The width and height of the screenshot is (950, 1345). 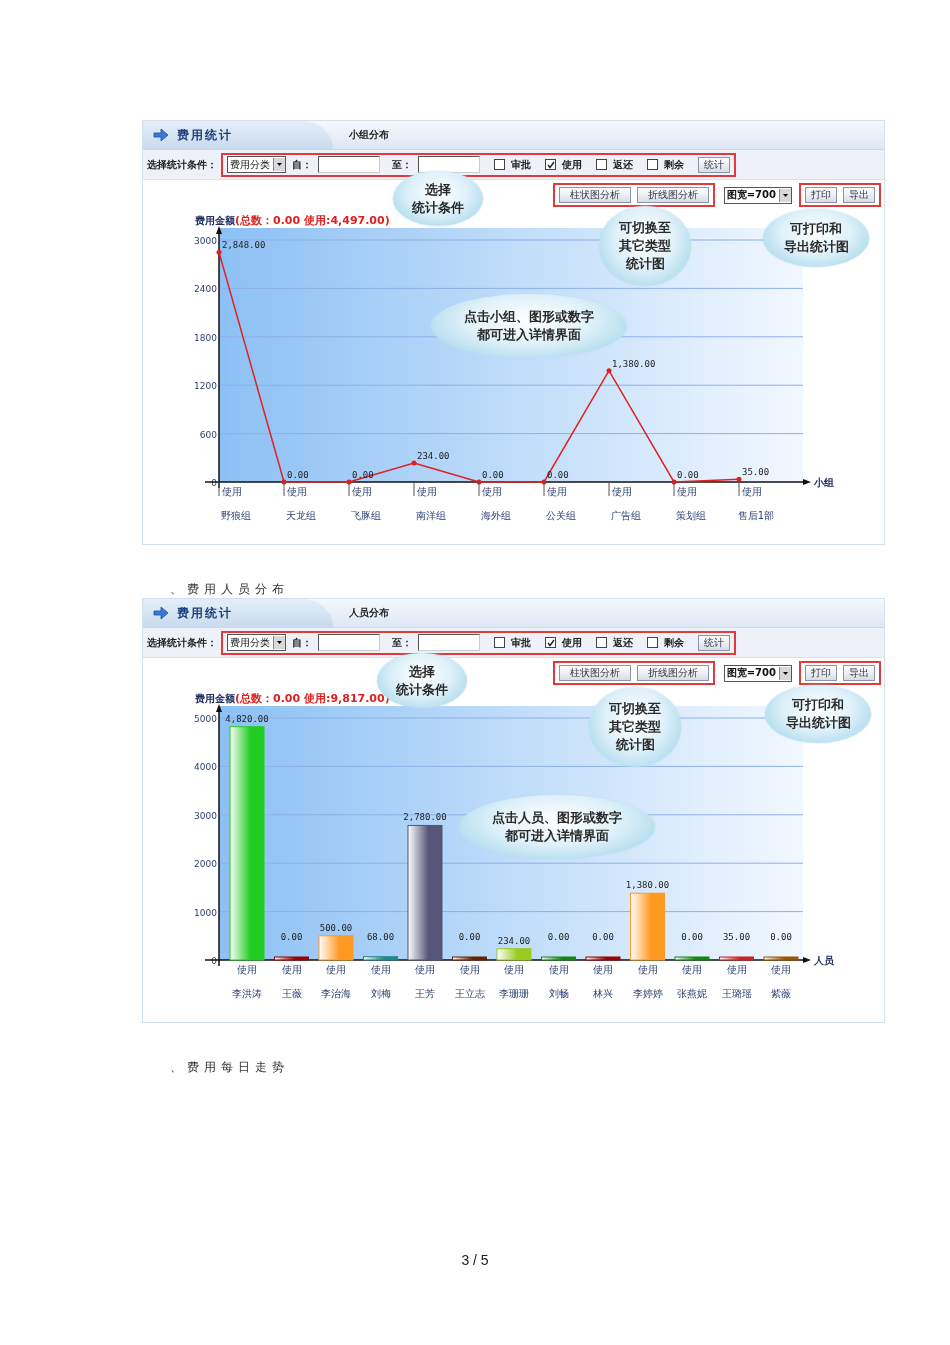 I want to click on category-label: 紫薇, so click(x=781, y=993).